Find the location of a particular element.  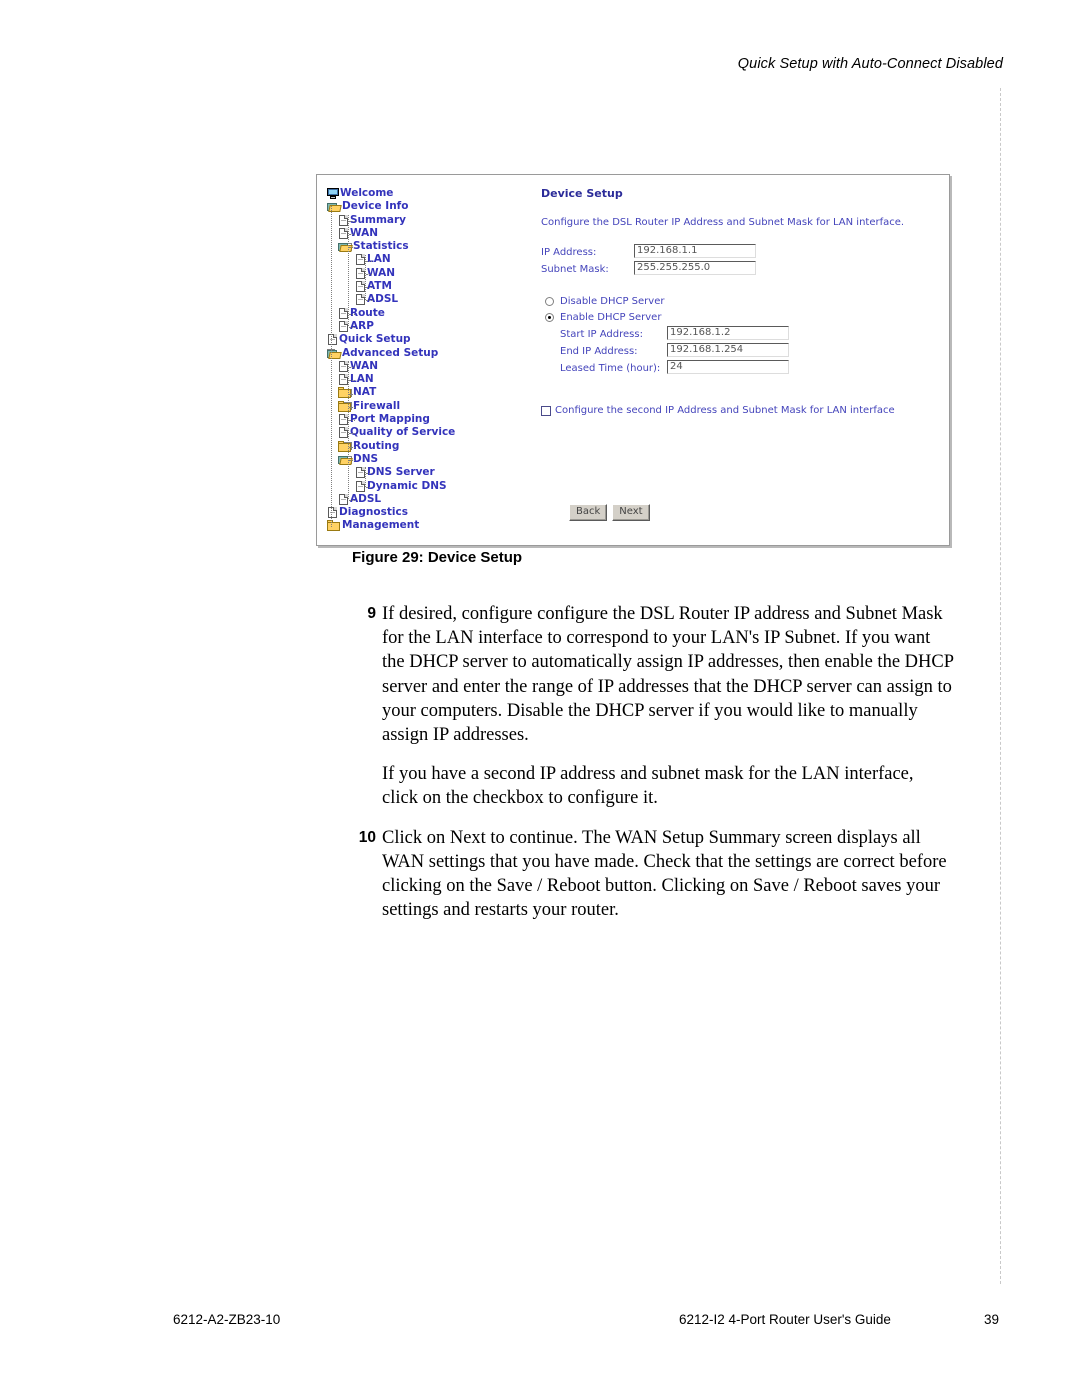

leased-time-label: Leased Time (hour): is located at coordinates (610, 368).